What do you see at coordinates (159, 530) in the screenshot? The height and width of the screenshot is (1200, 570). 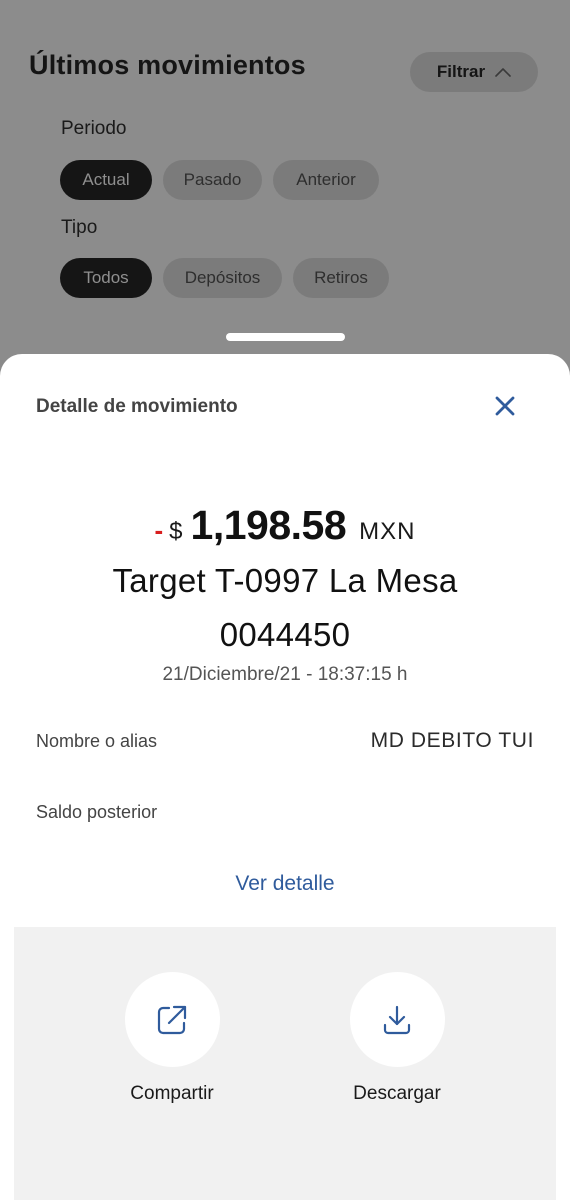 I see `amount-sign: -` at bounding box center [159, 530].